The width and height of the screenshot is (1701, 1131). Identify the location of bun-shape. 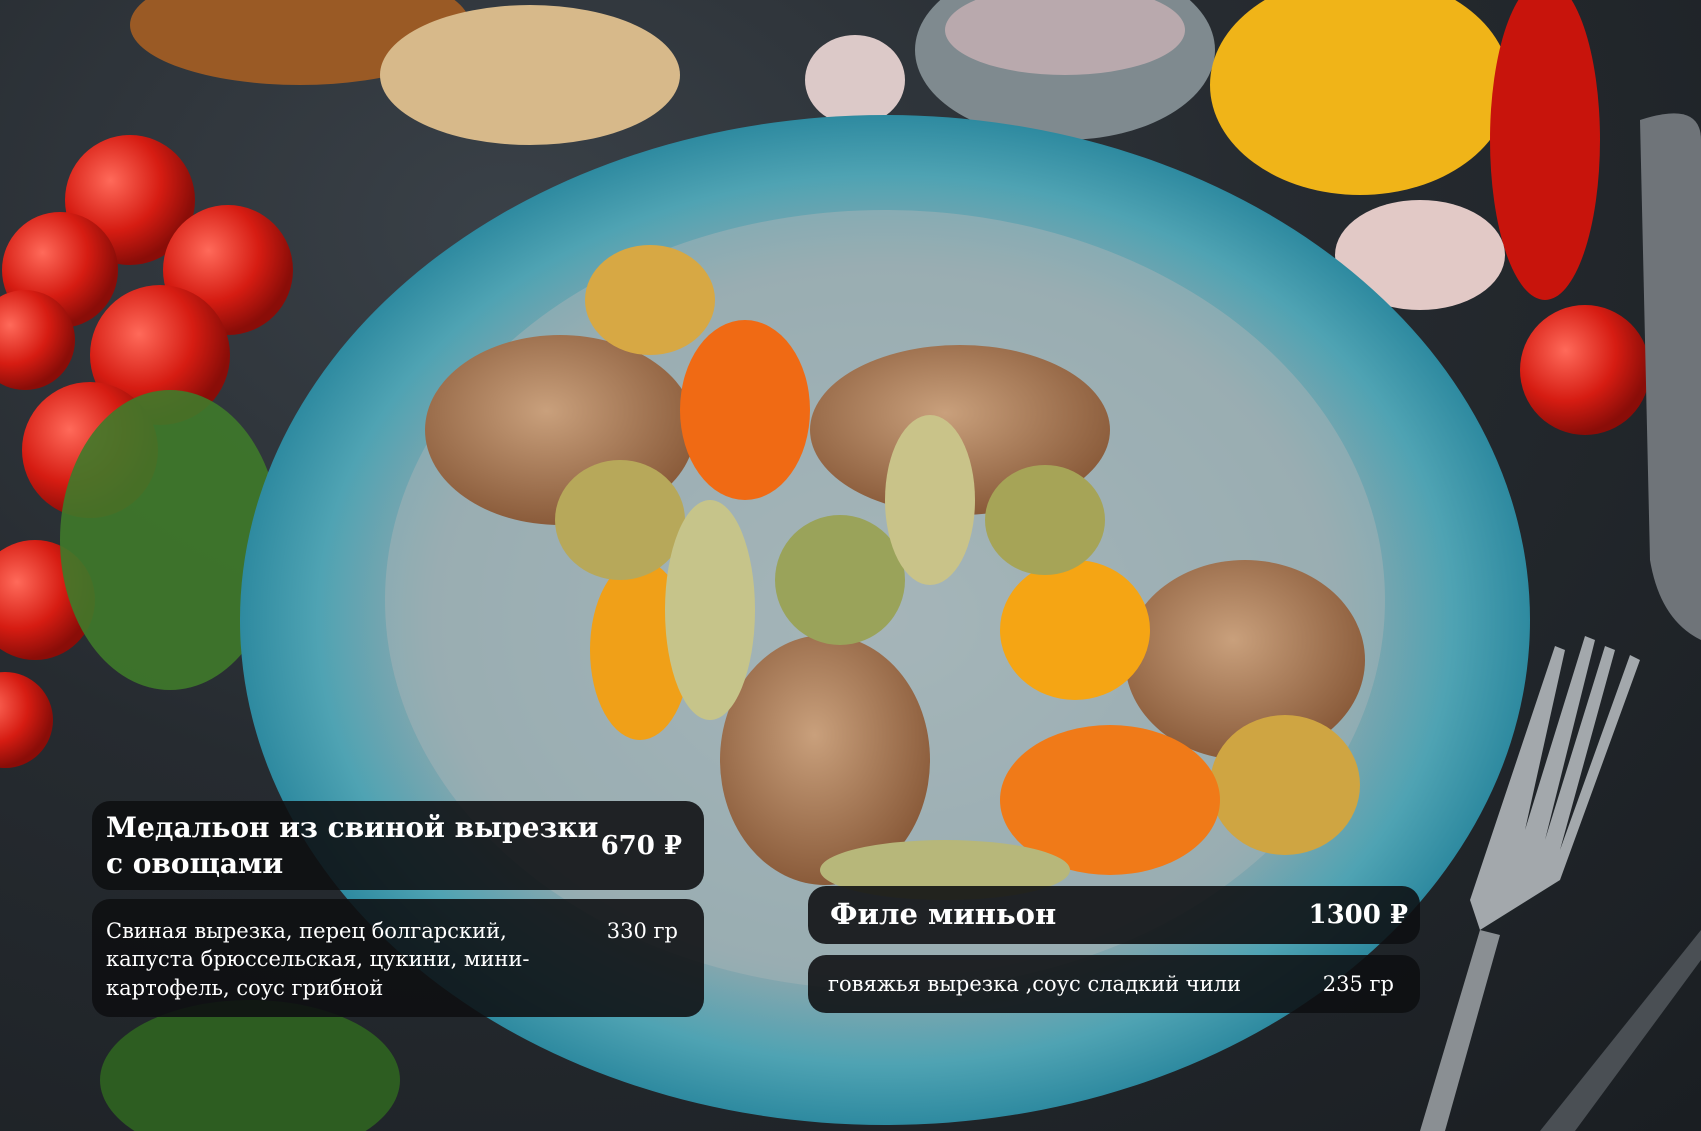
(530, 75).